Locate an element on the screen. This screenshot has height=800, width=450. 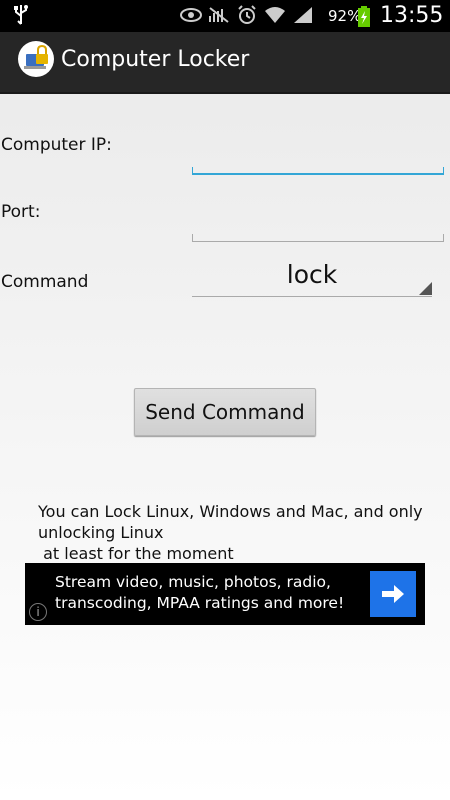
lock-laptop-icon is located at coordinates (36, 59).